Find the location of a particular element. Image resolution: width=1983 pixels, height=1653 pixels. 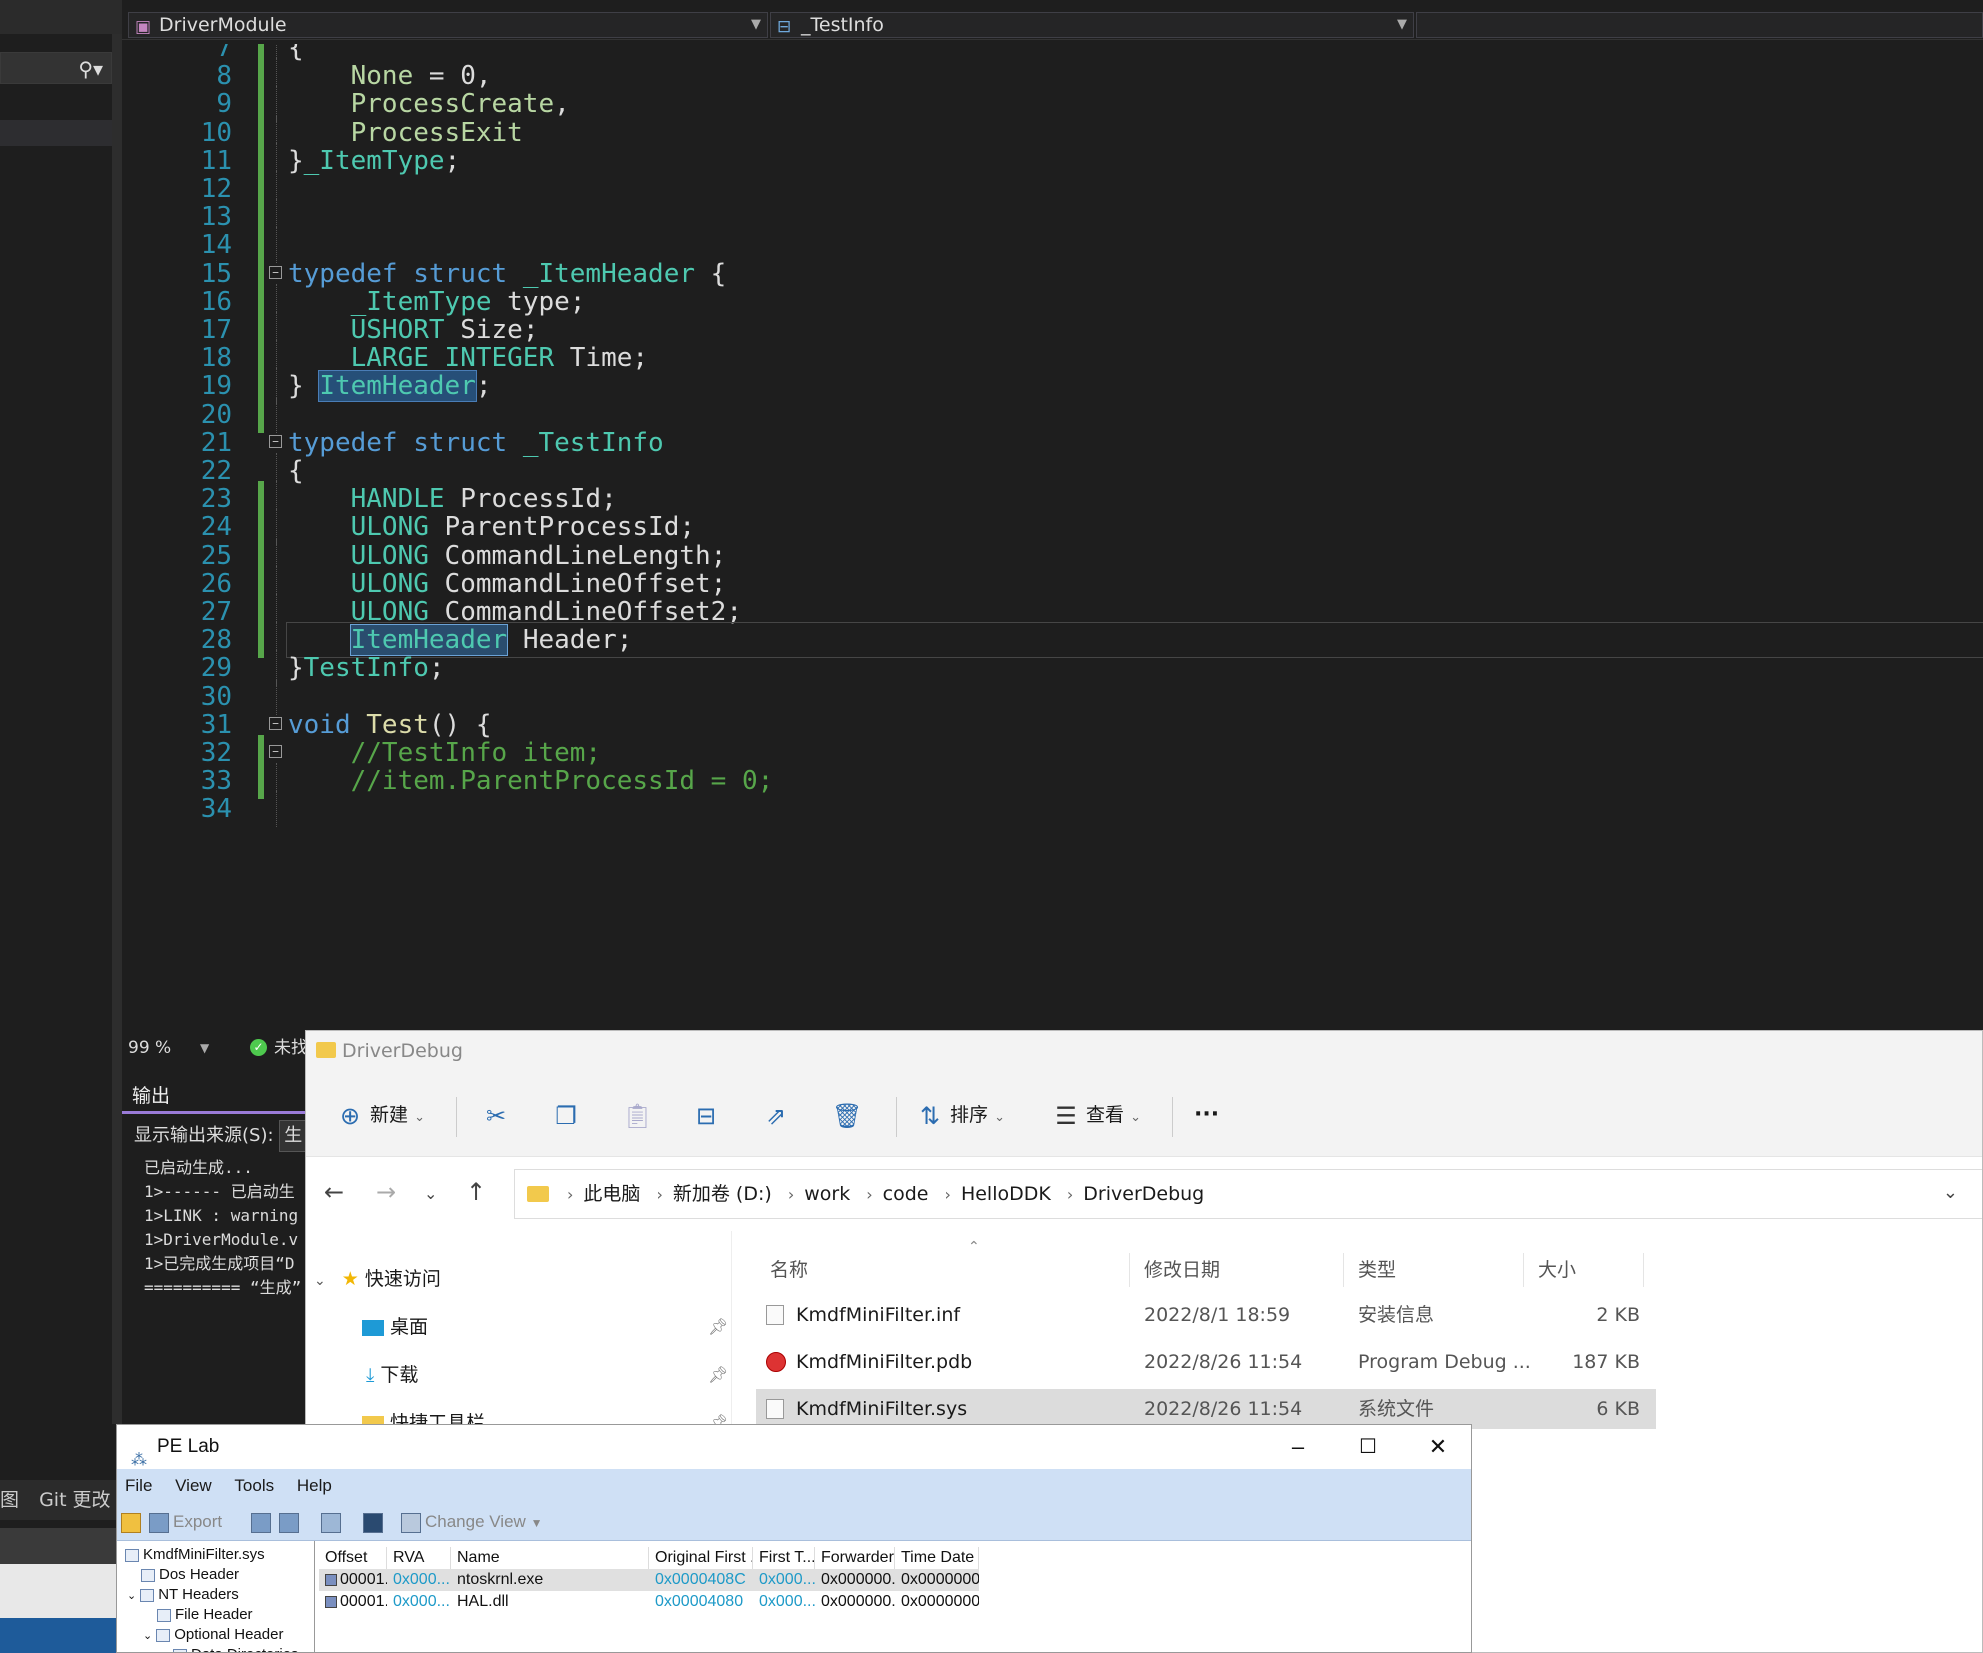

nav-item-downloads: ⤓ 下载 📌︎ is located at coordinates (572, 1375).